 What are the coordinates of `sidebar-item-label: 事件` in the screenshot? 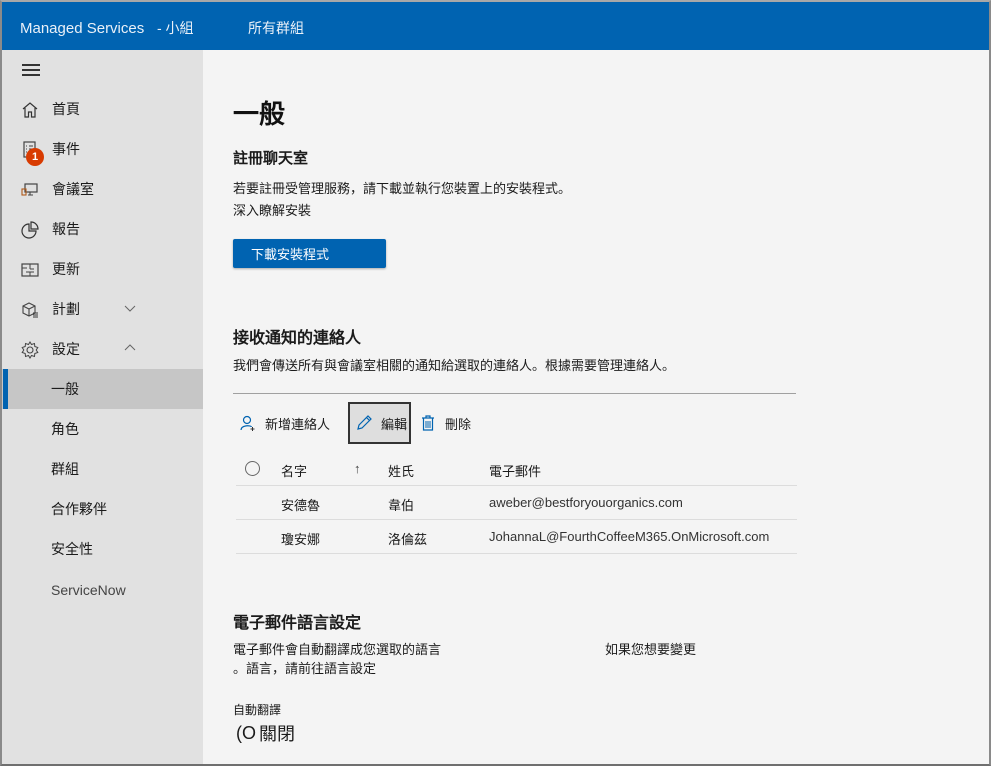 It's located at (66, 149).